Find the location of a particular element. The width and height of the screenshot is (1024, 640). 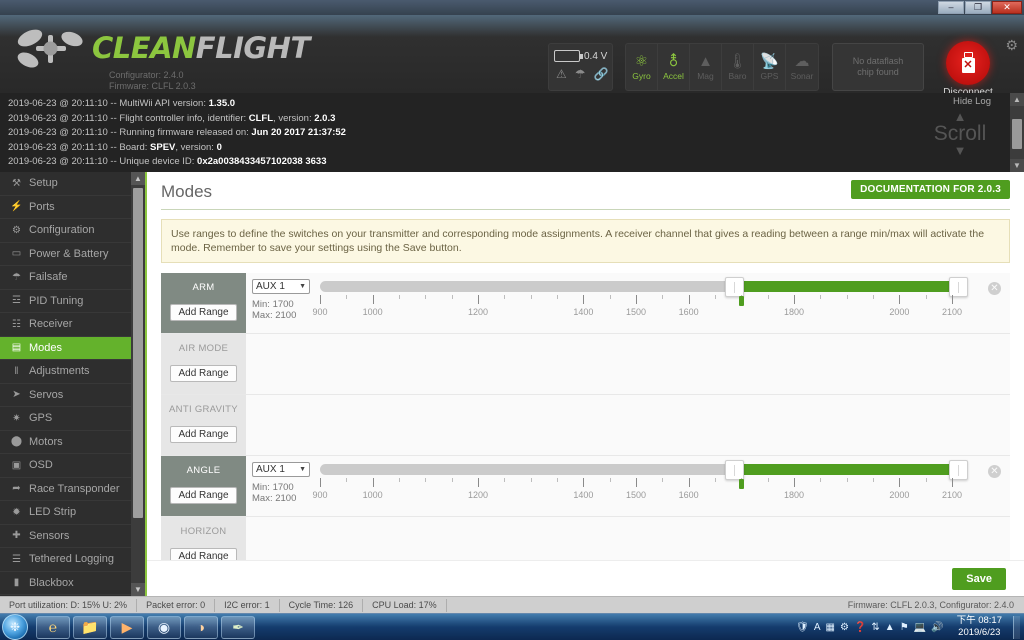

dataflash-status: No dataflash chip found is located at coordinates (878, 67).